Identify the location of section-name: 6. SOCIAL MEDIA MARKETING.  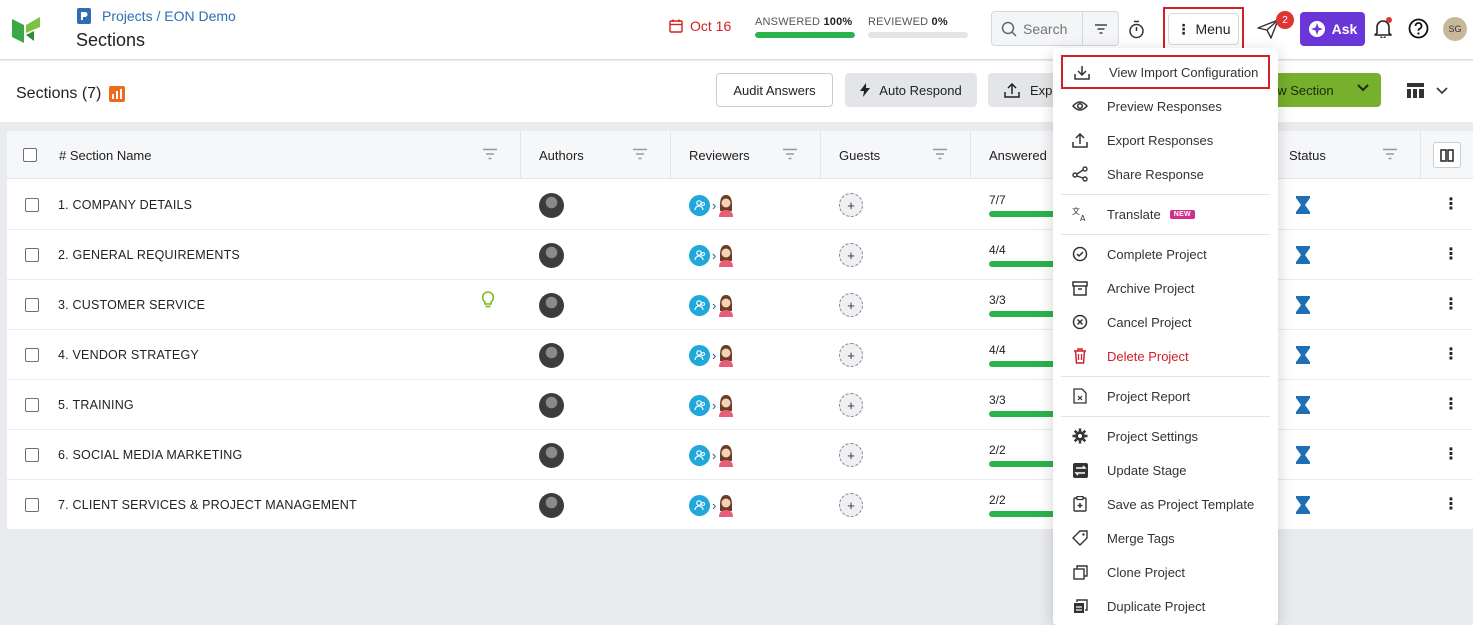
(150, 455).